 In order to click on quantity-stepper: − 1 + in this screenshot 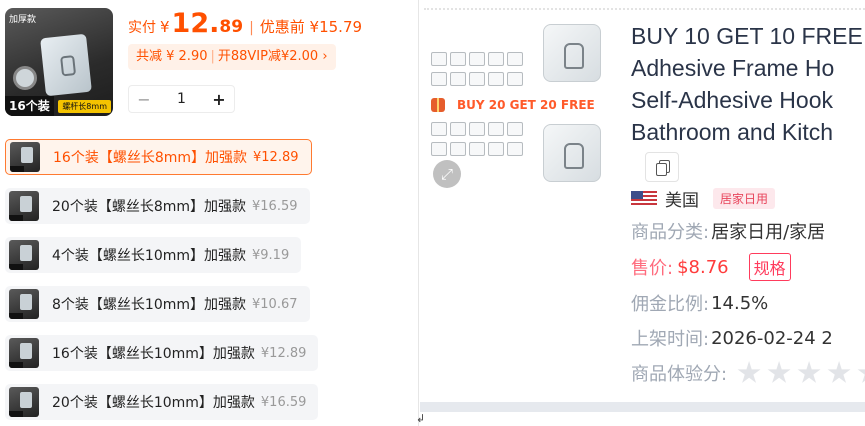, I will do `click(181, 99)`.